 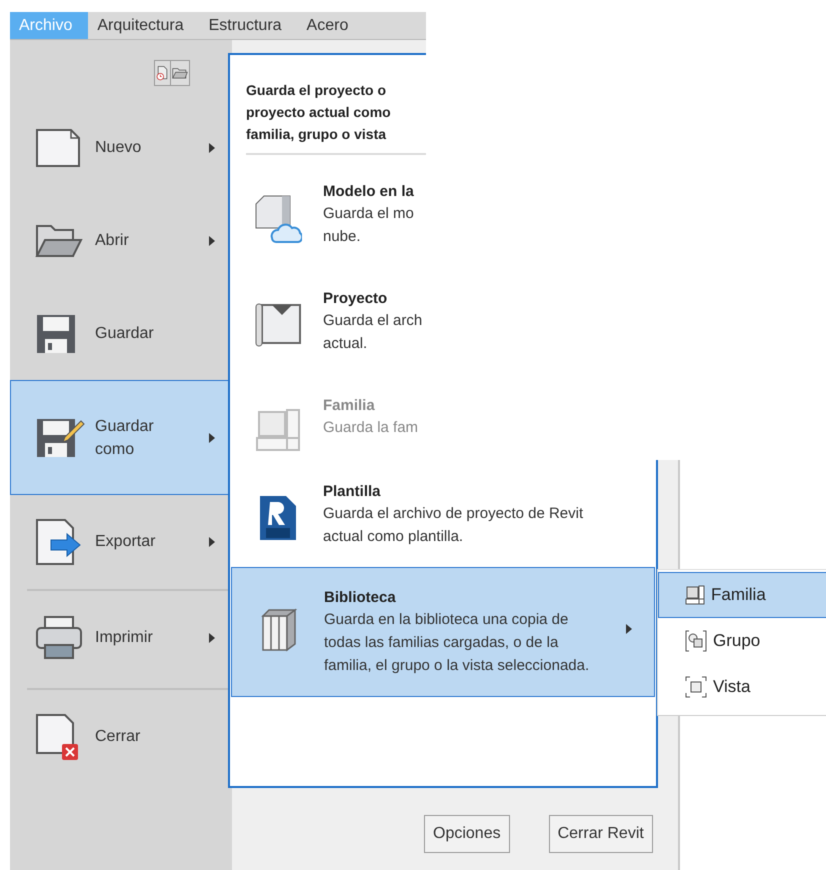 What do you see at coordinates (372, 321) in the screenshot?
I see `option-description: Guarda el arch` at bounding box center [372, 321].